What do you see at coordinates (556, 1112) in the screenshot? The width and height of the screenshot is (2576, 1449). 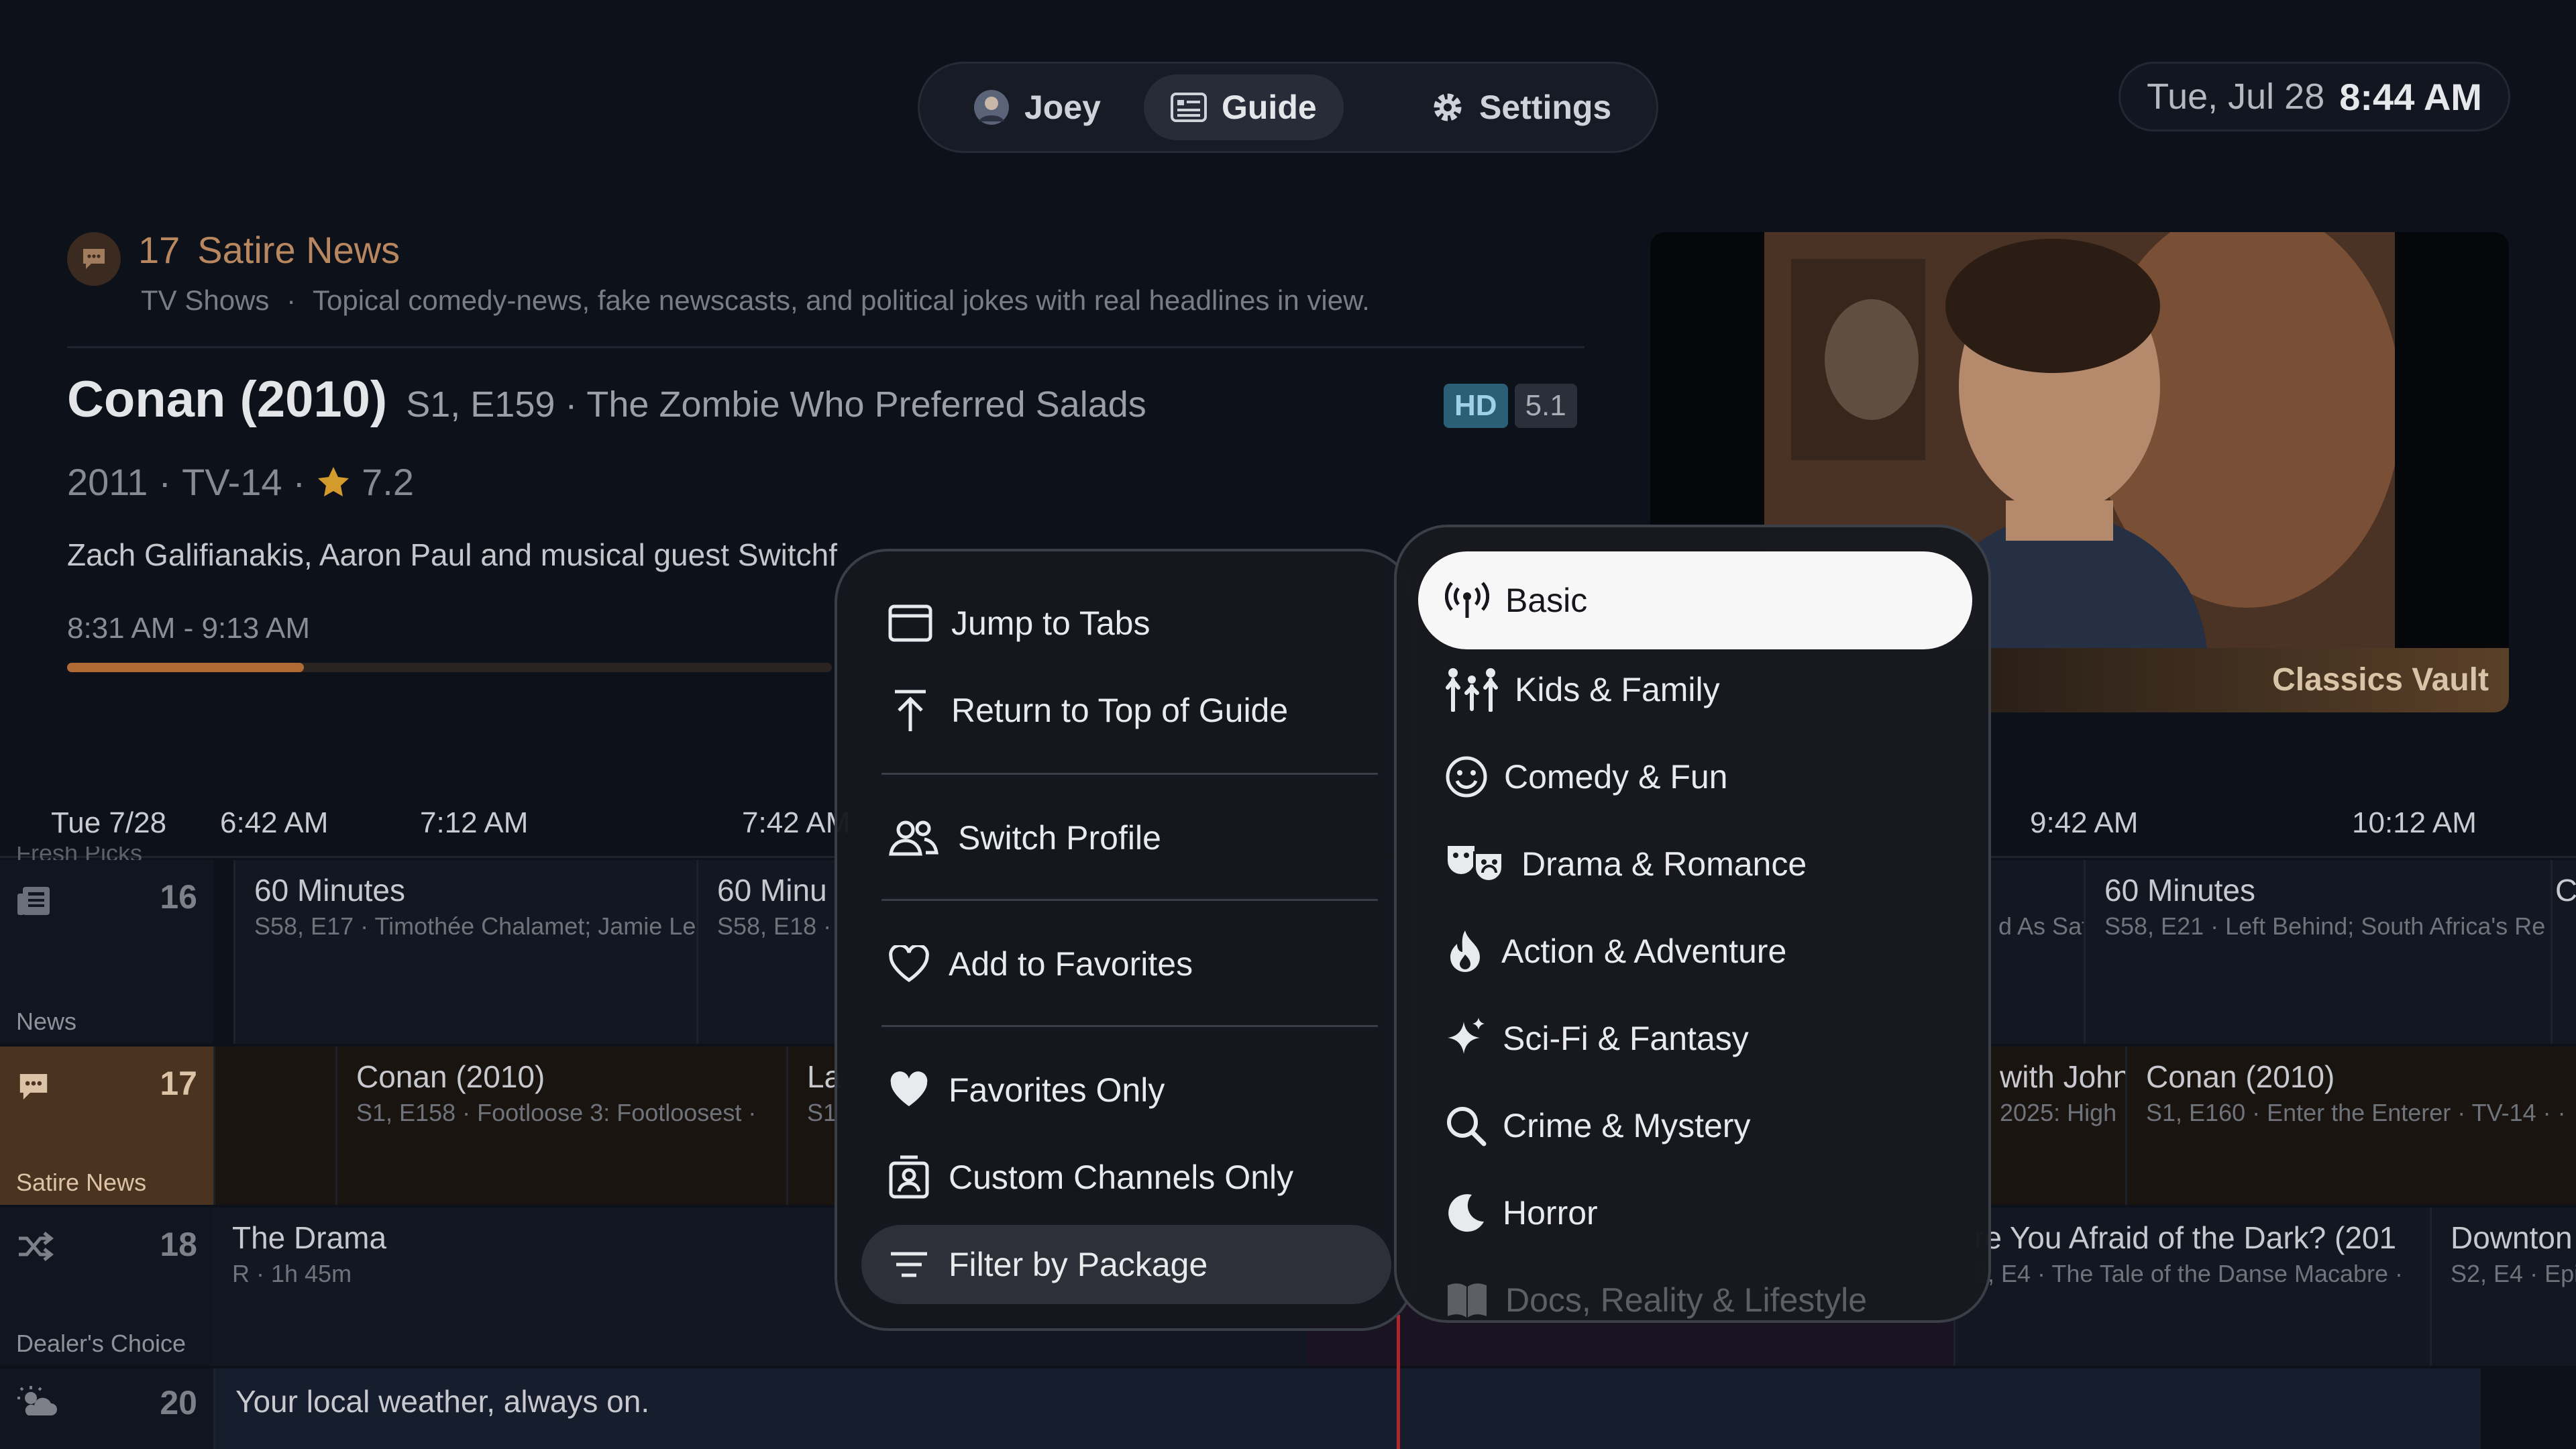 I see `program-cell-subtitle: S1, E158 · Footloose 3: Footloosest ·` at bounding box center [556, 1112].